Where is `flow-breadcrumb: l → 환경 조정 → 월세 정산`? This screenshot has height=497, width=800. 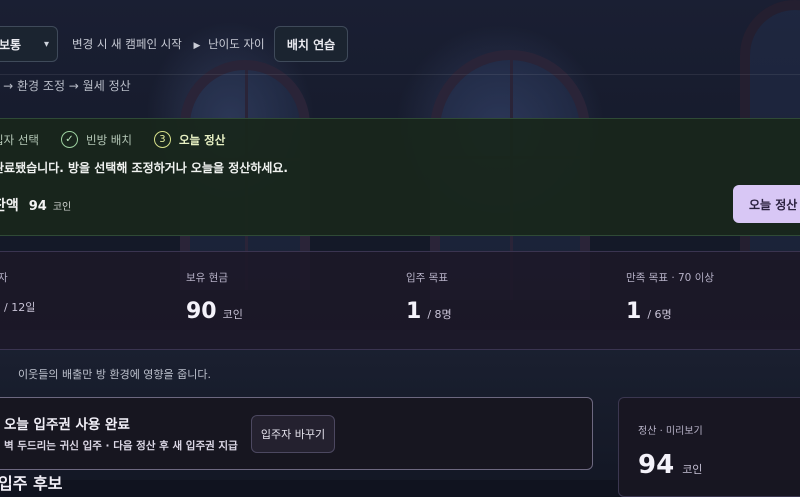 flow-breadcrumb: l → 환경 조정 → 월세 정산 is located at coordinates (65, 86).